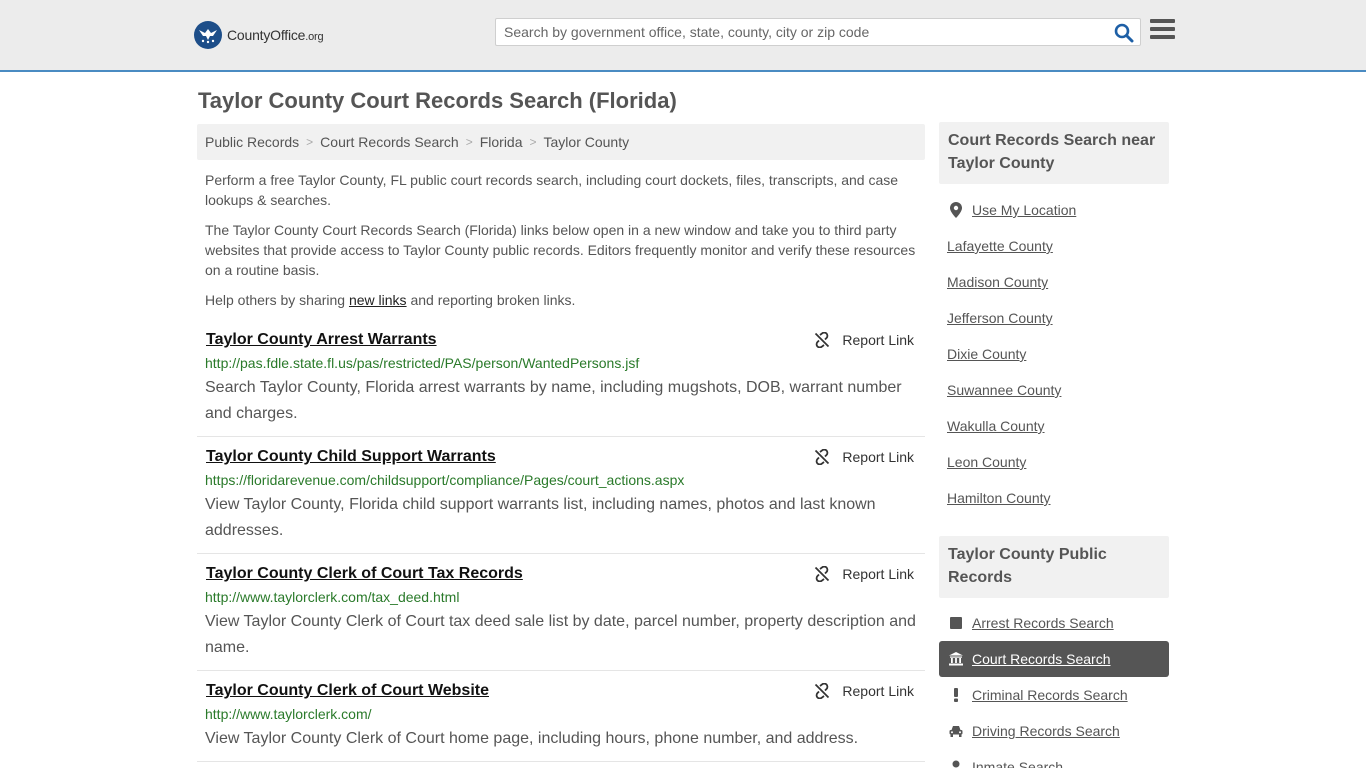  I want to click on public-records-heading: Taylor County Public Records, so click(1054, 567).